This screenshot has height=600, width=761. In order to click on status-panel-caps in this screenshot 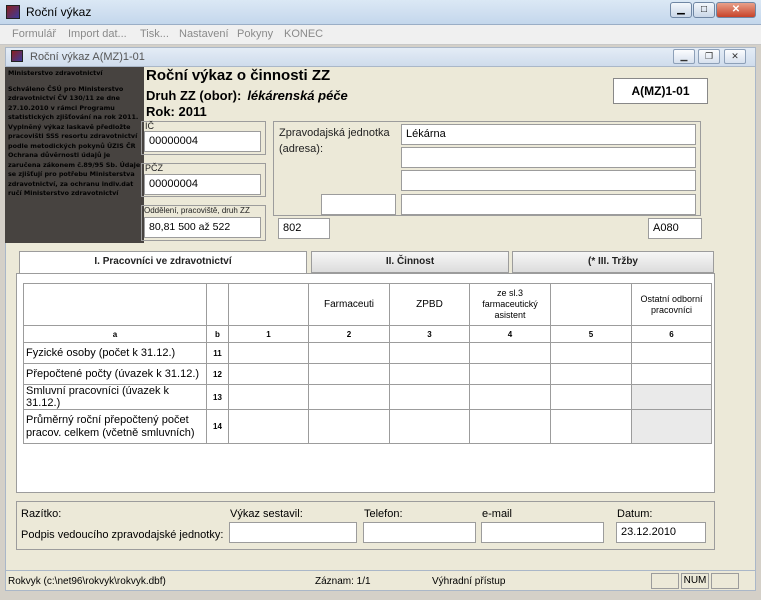, I will do `click(665, 581)`.